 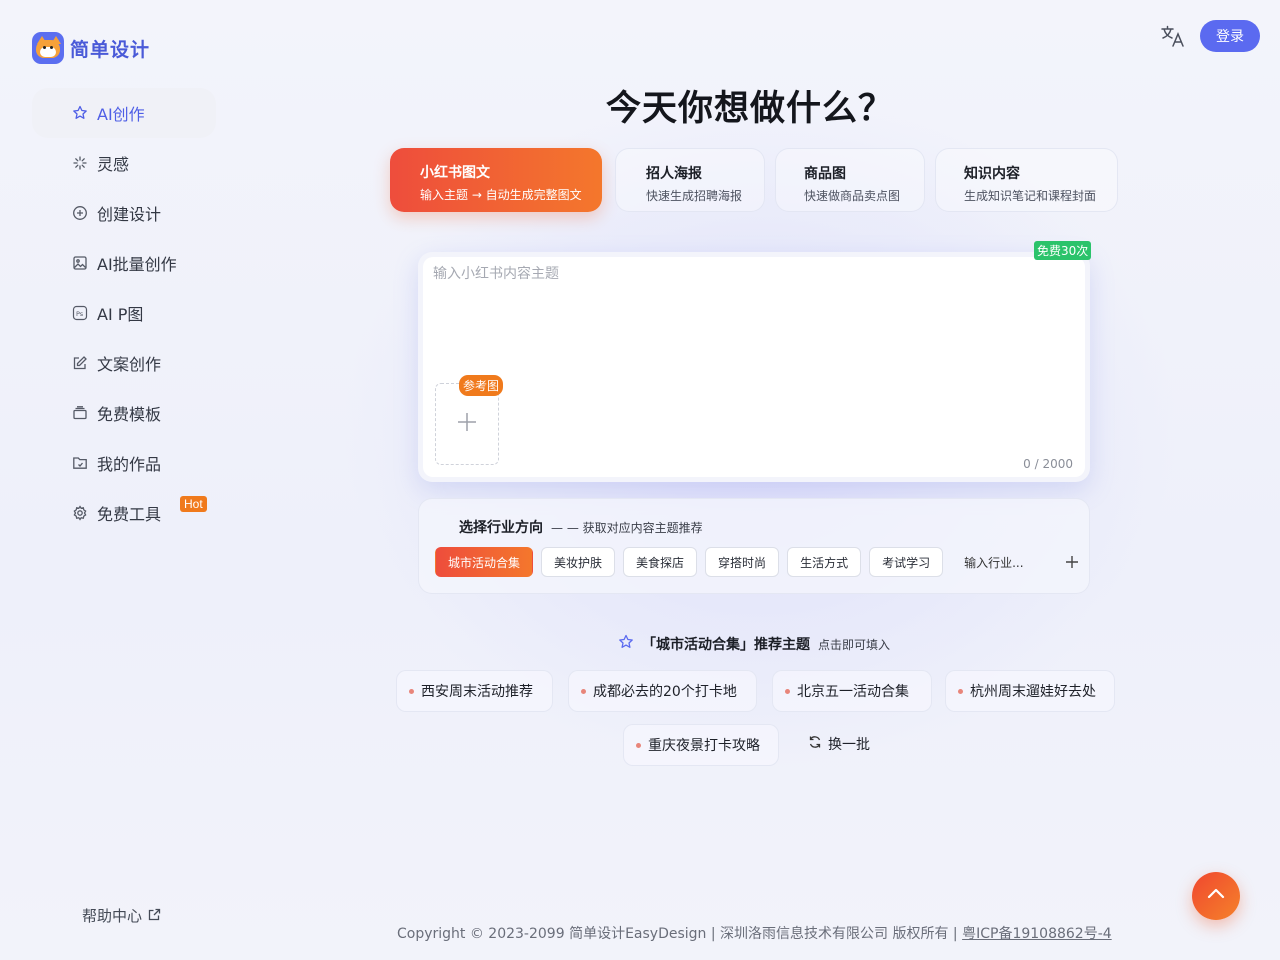 I want to click on sidebar-item-inspiration: 灵感, so click(x=124, y=163).